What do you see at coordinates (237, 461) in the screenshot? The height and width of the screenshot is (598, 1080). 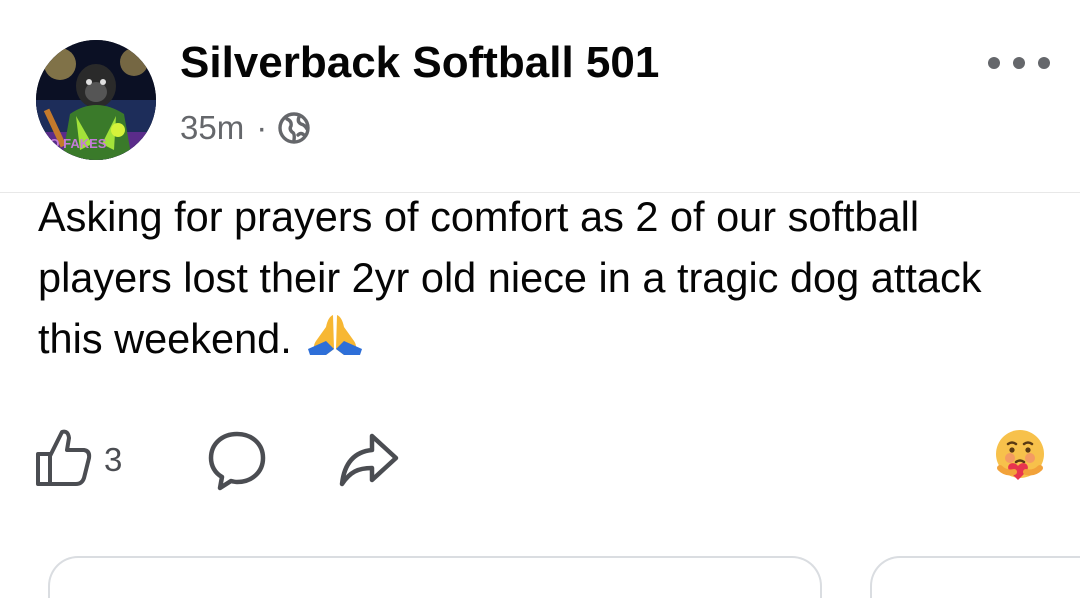 I see `comment-icon` at bounding box center [237, 461].